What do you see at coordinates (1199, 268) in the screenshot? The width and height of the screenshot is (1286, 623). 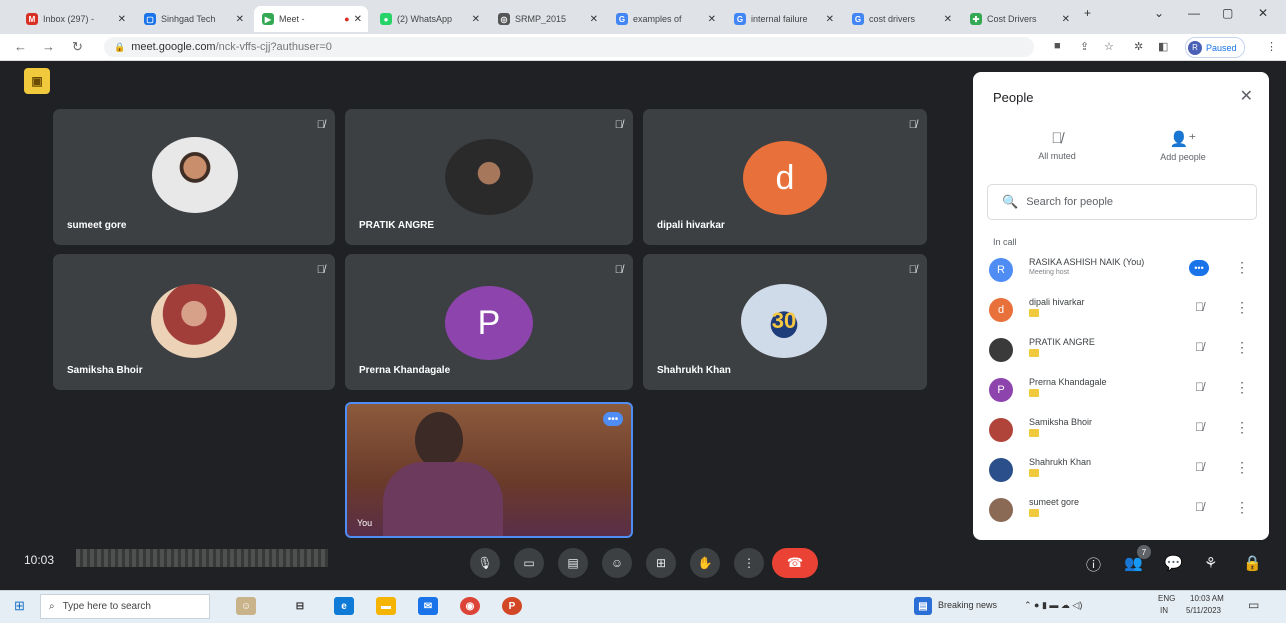 I see `speaking-indicator-icon: •••` at bounding box center [1199, 268].